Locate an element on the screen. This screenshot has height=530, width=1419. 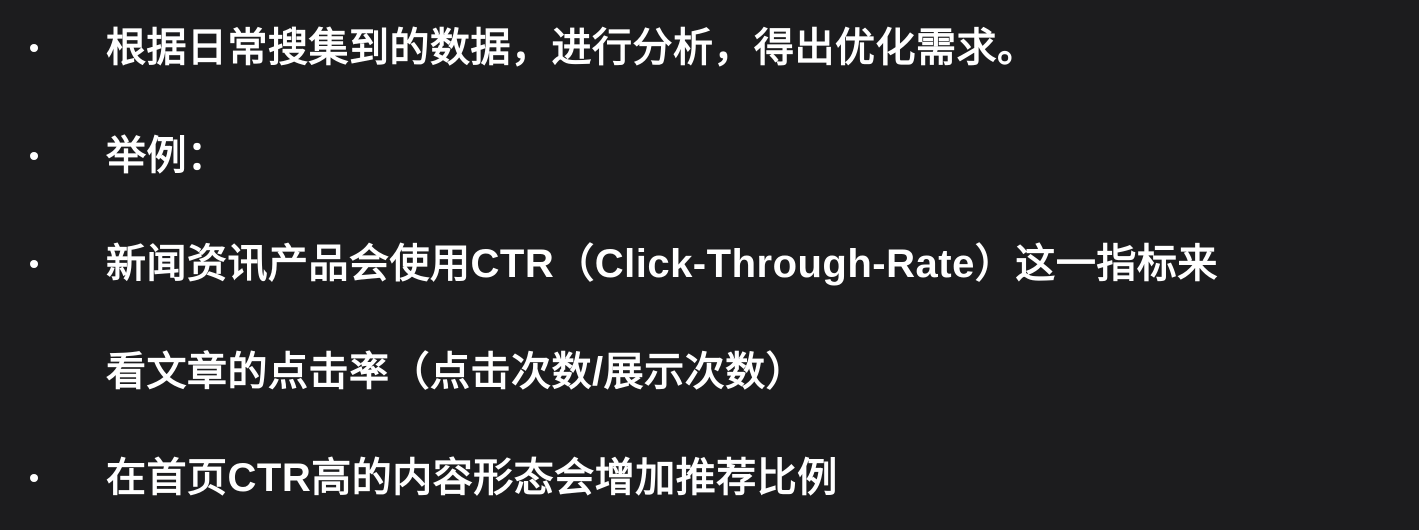
bullet-continuation: 看文章的点击率（点击次数/展示次数） is located at coordinates (709, 372).